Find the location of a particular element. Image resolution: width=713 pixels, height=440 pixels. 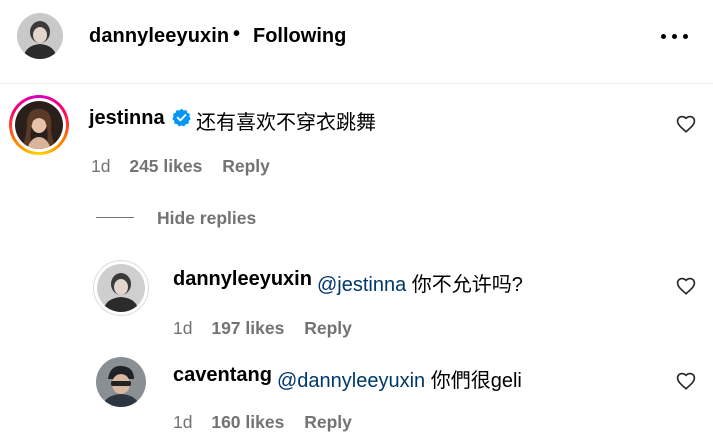

reply-1-likes: 197 likes is located at coordinates (247, 328).